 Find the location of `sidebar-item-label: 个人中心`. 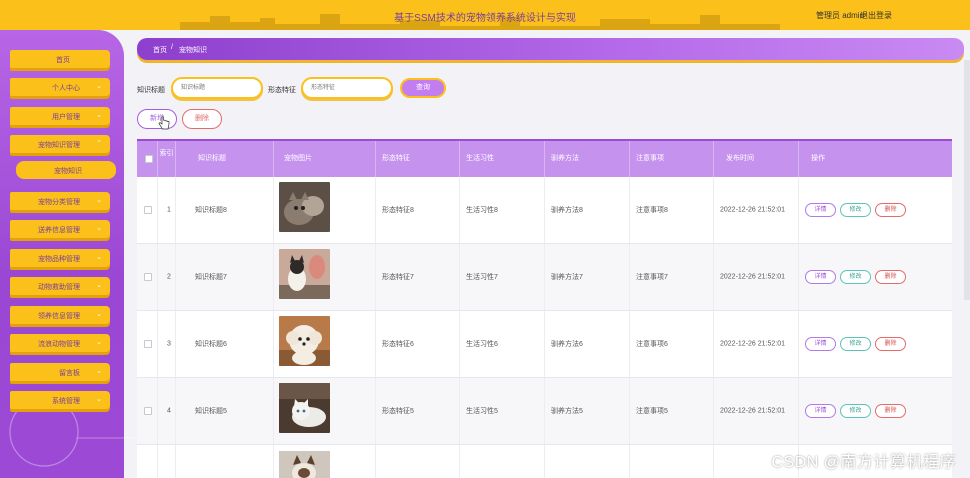

sidebar-item-label: 个人中心 is located at coordinates (66, 88).